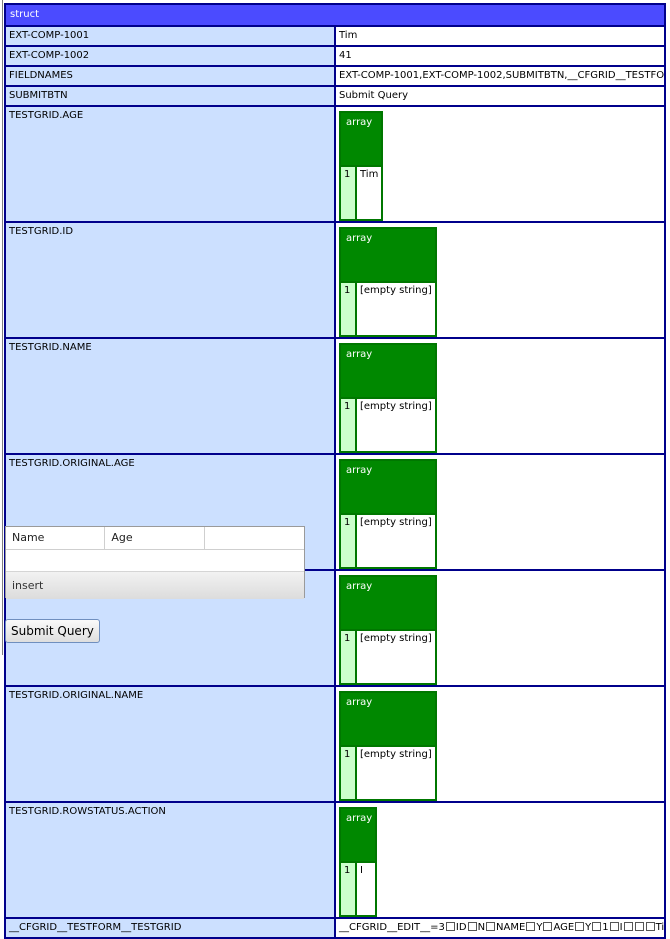 The height and width of the screenshot is (939, 670). I want to click on struct-row: TESTGRID.ROWSTATUS.ACTION array 1 I, so click(335, 860).